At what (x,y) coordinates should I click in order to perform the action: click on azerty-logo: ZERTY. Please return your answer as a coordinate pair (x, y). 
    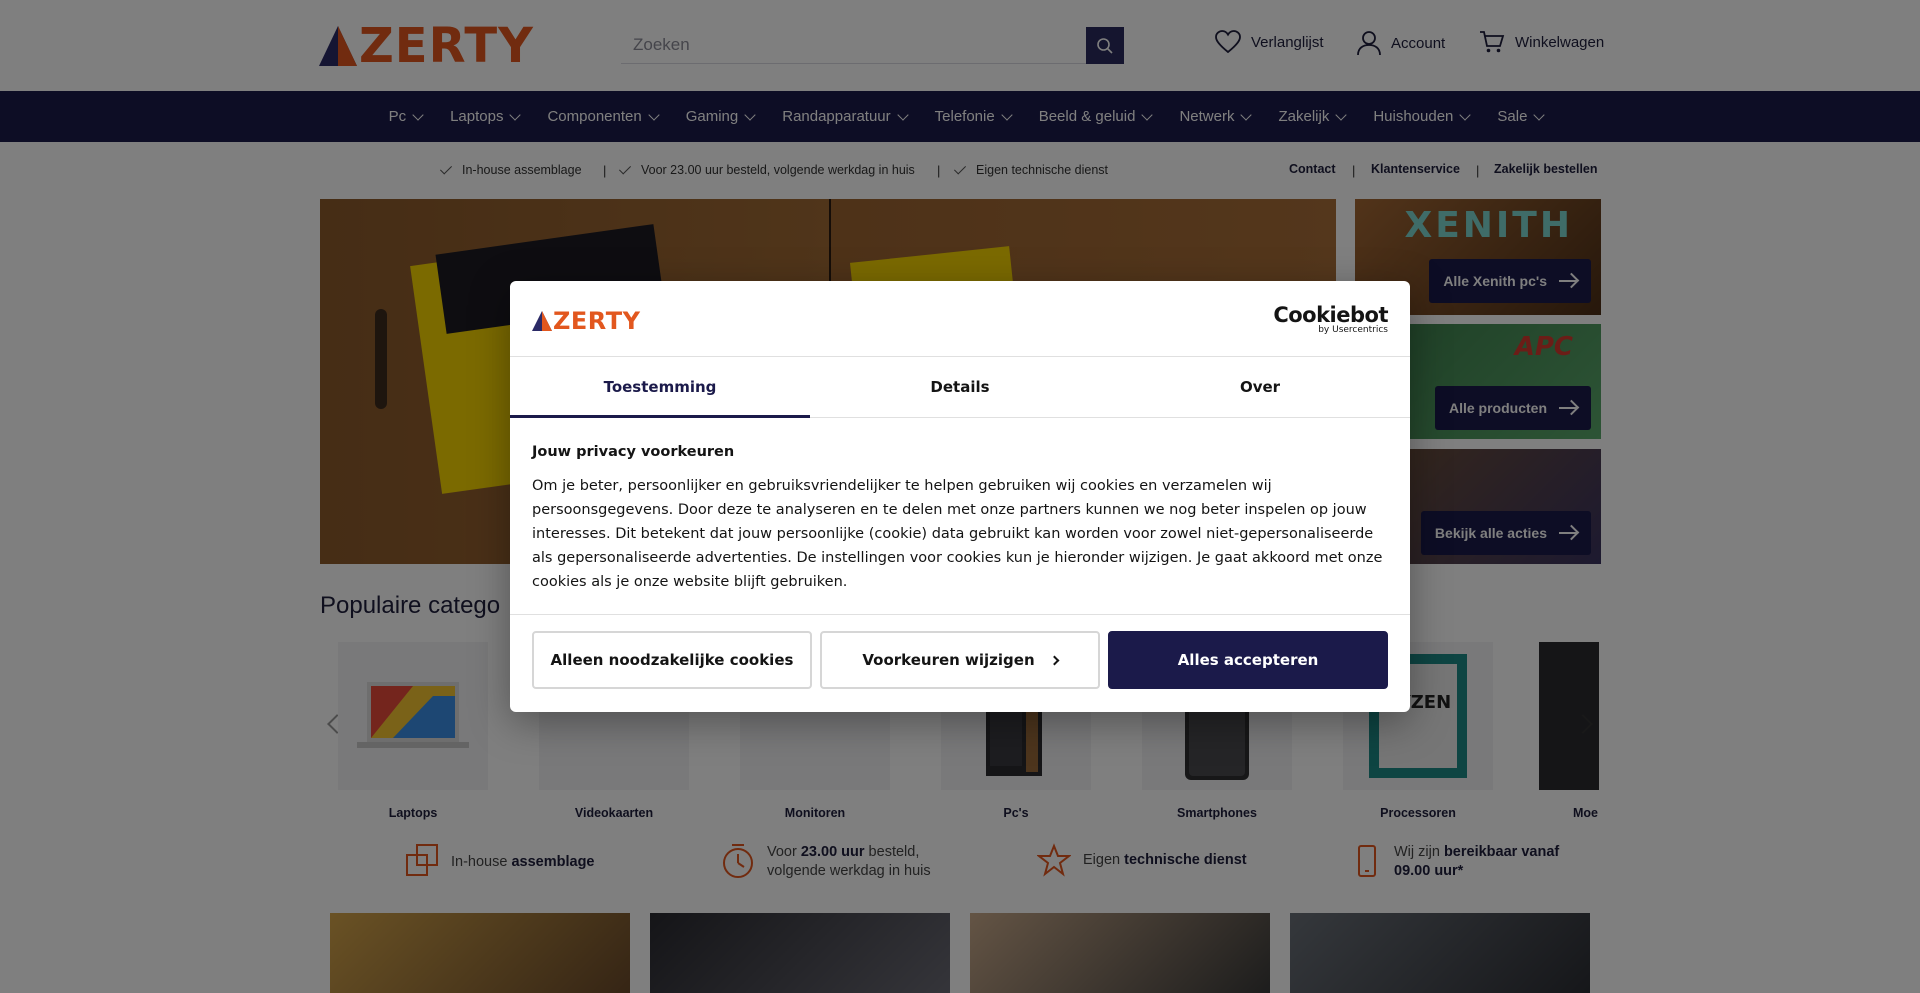
    Looking at the image, I should click on (586, 321).